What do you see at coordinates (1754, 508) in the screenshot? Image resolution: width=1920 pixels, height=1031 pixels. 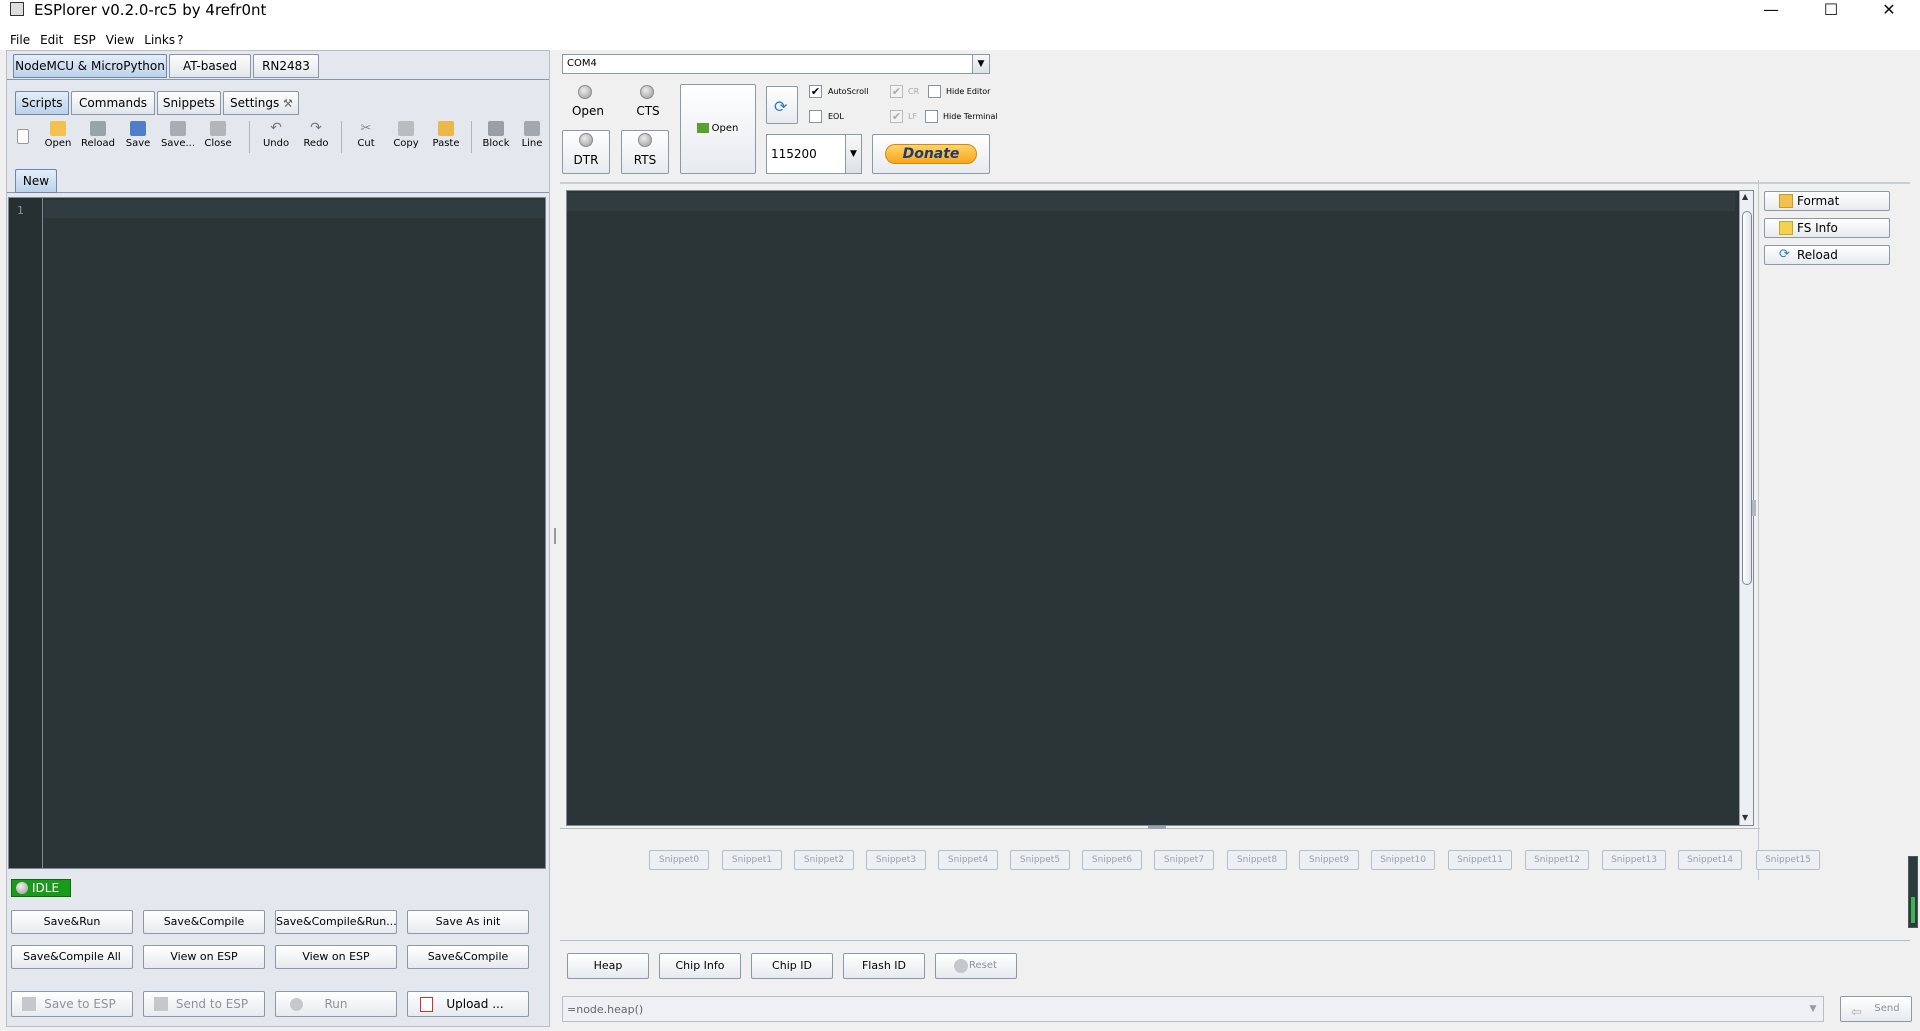 I see `side-splitter-grip` at bounding box center [1754, 508].